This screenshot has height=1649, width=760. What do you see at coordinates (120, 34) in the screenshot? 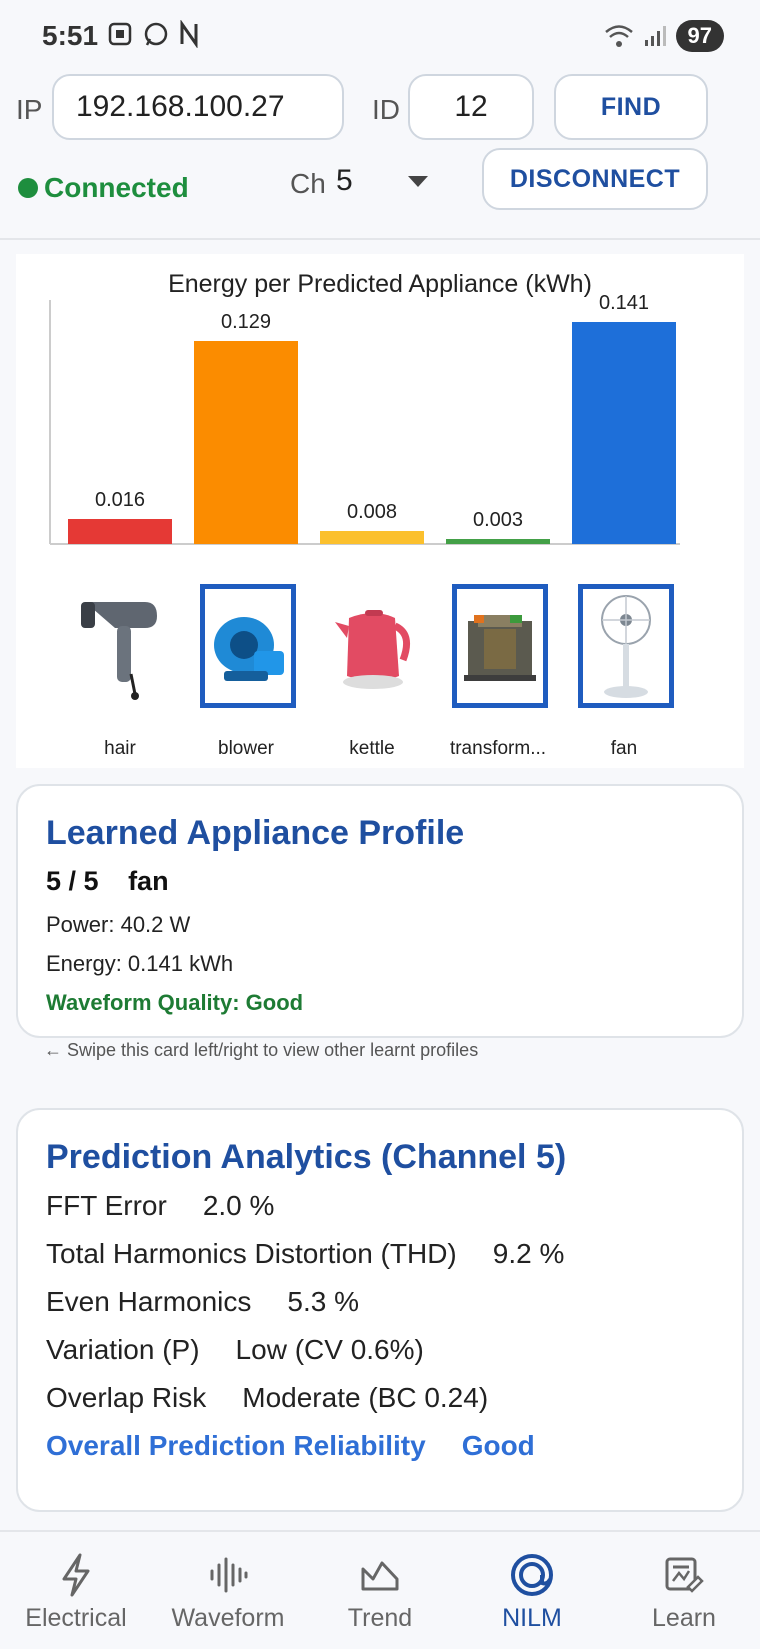
I see `screenshot-icon` at bounding box center [120, 34].